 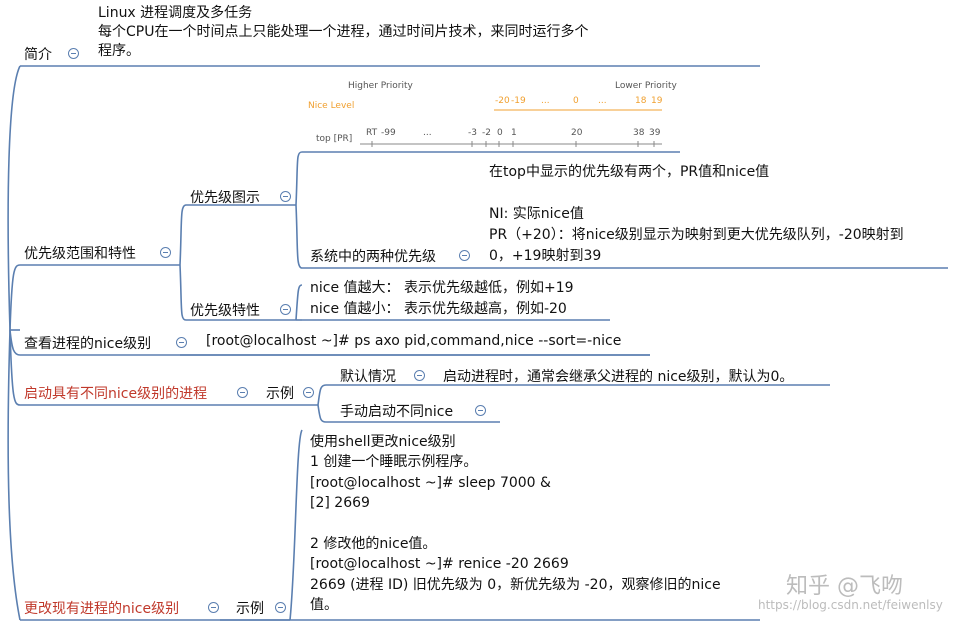 What do you see at coordinates (80, 253) in the screenshot?
I see `topic-priority: 优先级范围和特性` at bounding box center [80, 253].